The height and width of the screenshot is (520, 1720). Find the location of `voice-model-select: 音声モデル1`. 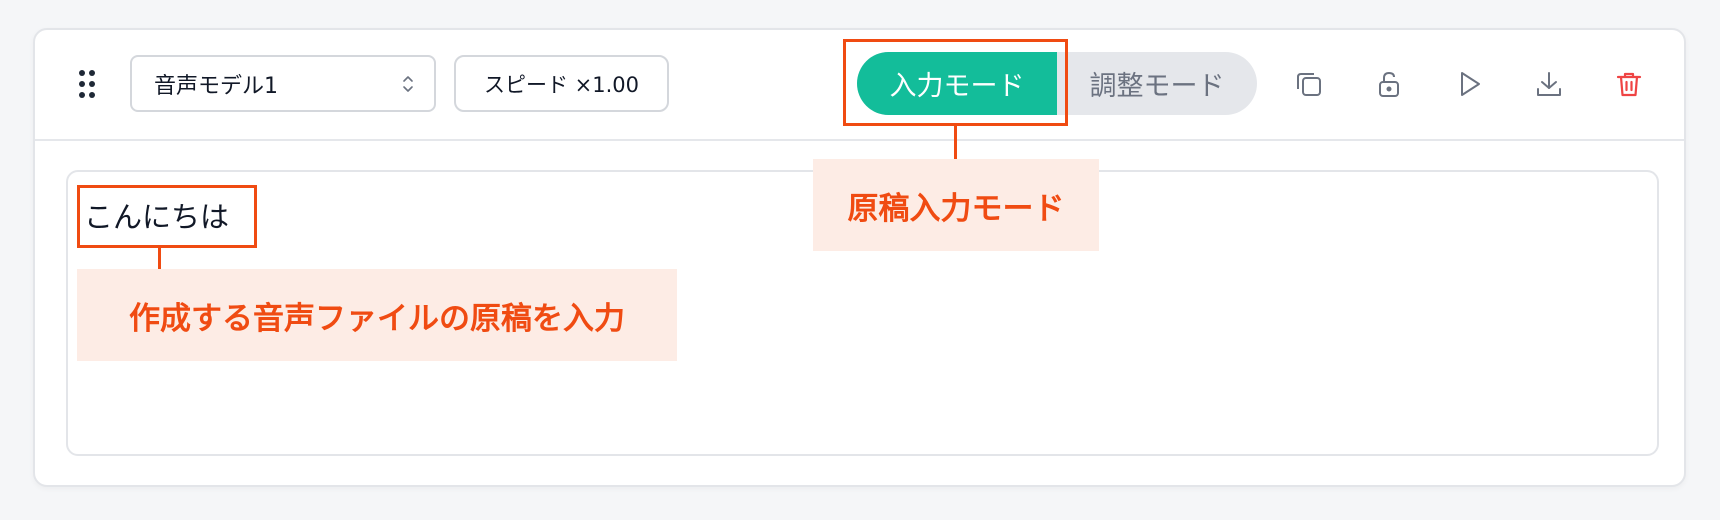

voice-model-select: 音声モデル1 is located at coordinates (283, 83).